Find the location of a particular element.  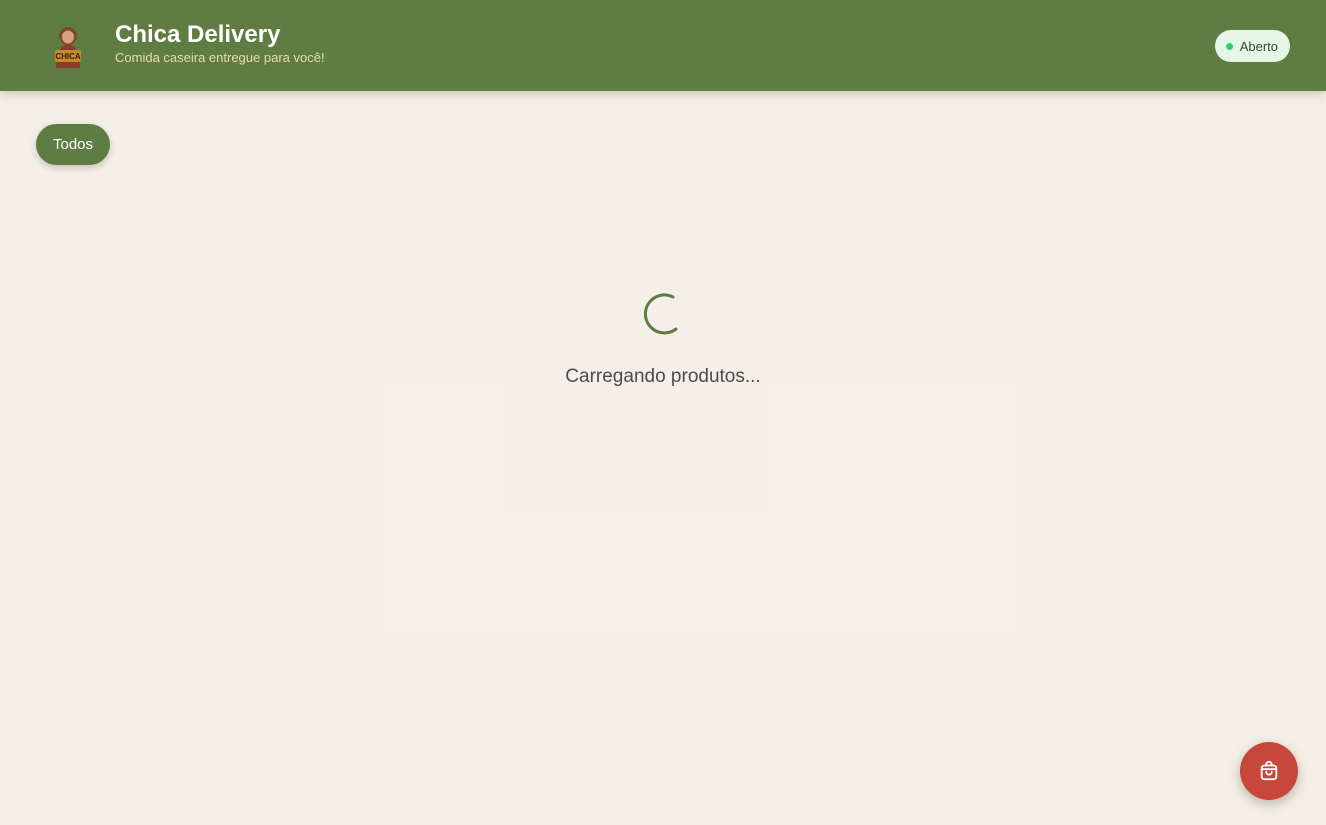

status-badge: Aberto is located at coordinates (1252, 46).